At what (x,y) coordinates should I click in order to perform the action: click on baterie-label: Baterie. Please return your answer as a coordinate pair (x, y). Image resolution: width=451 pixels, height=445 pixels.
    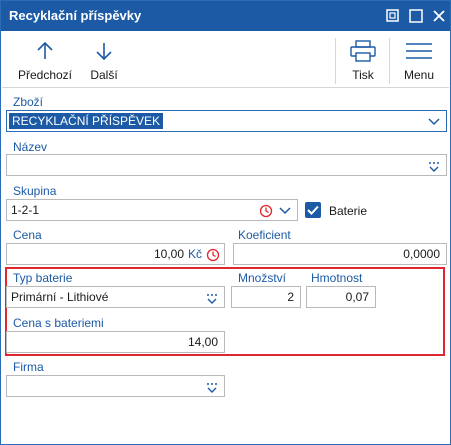
    Looking at the image, I should click on (348, 211).